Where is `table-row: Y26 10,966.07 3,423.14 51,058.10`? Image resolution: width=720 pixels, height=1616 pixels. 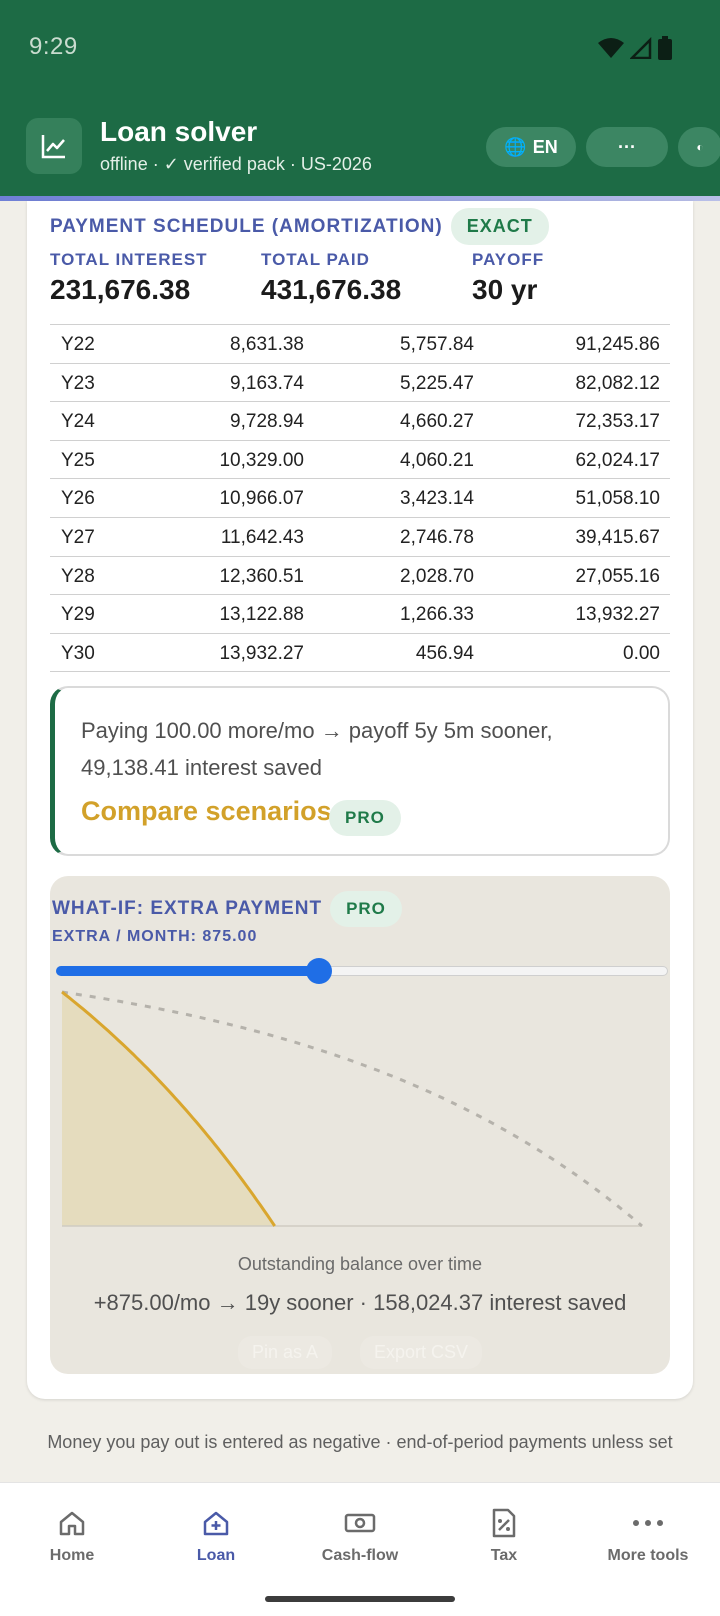
table-row: Y26 10,966.07 3,423.14 51,058.10 is located at coordinates (360, 498).